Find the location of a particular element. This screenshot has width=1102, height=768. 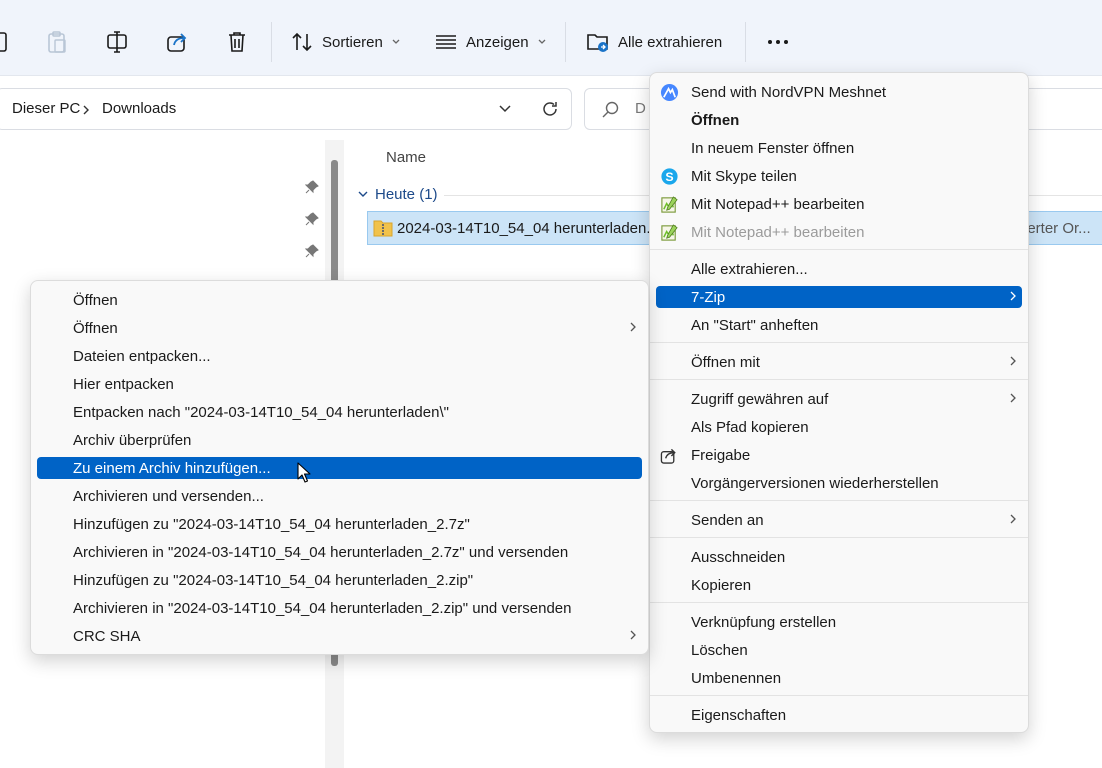

skype-icon: S is located at coordinates (669, 176).